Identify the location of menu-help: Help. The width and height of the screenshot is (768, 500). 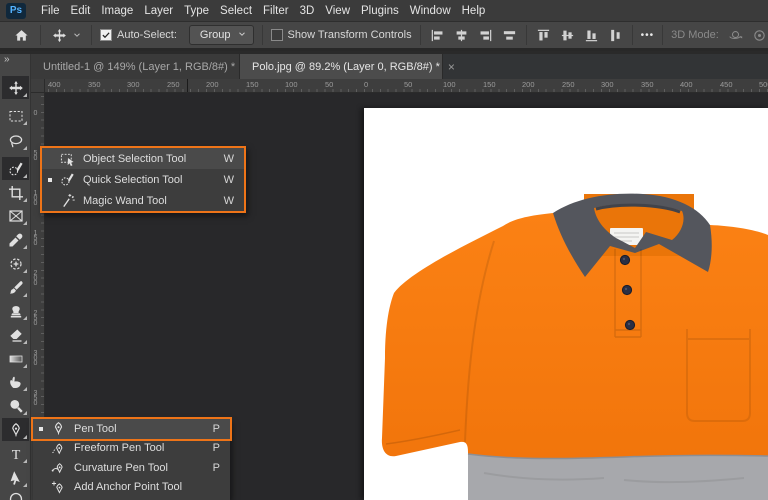
(474, 11).